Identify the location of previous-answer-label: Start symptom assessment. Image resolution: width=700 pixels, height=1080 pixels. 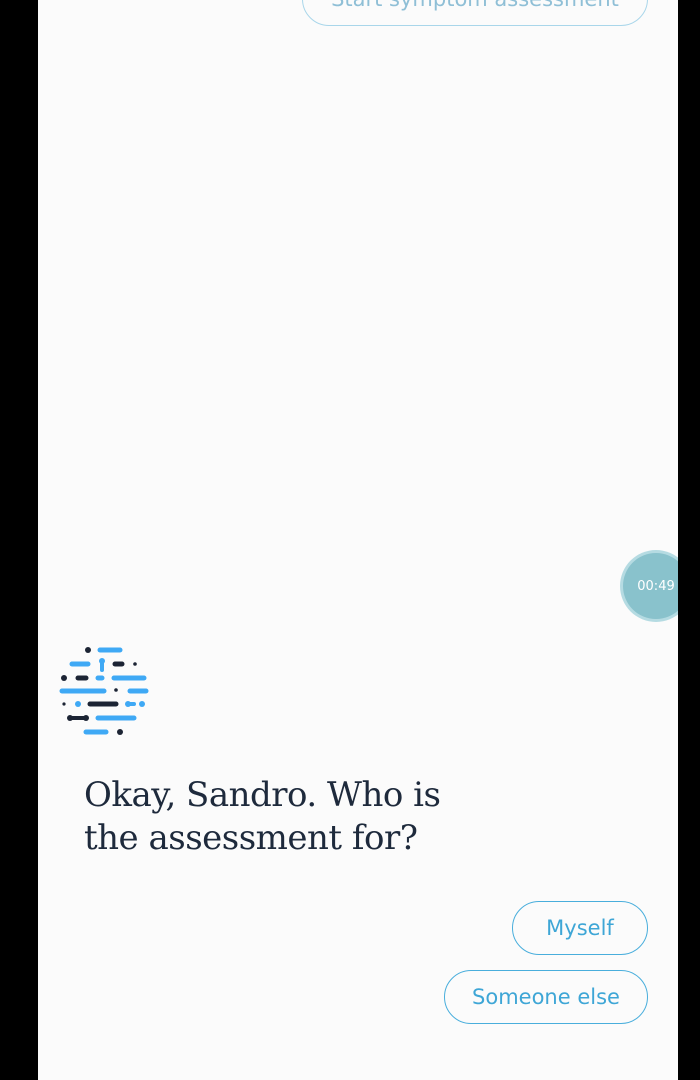
(475, 5).